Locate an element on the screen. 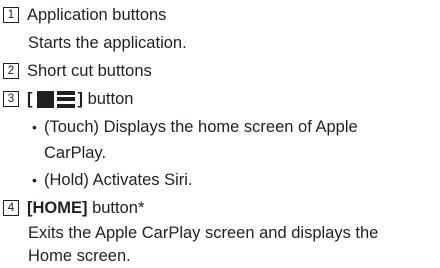 The image size is (440, 268). carplay-home-button-icon is located at coordinates (55, 99).